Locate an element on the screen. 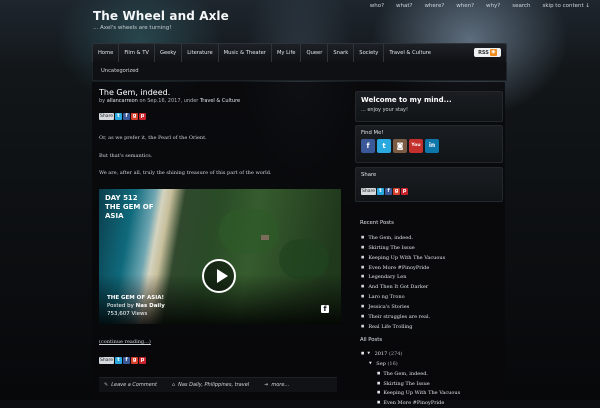 The height and width of the screenshot is (408, 600). nav-item-literature: Literature is located at coordinates (200, 53).